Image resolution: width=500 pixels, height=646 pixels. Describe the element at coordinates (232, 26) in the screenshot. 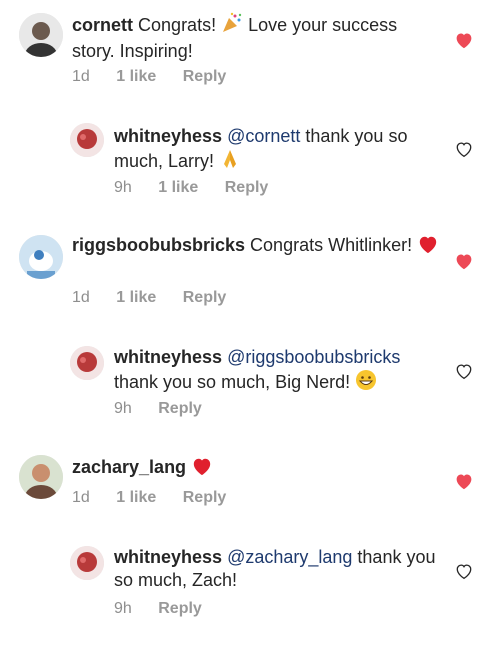

I see `party-popper-icon` at that location.